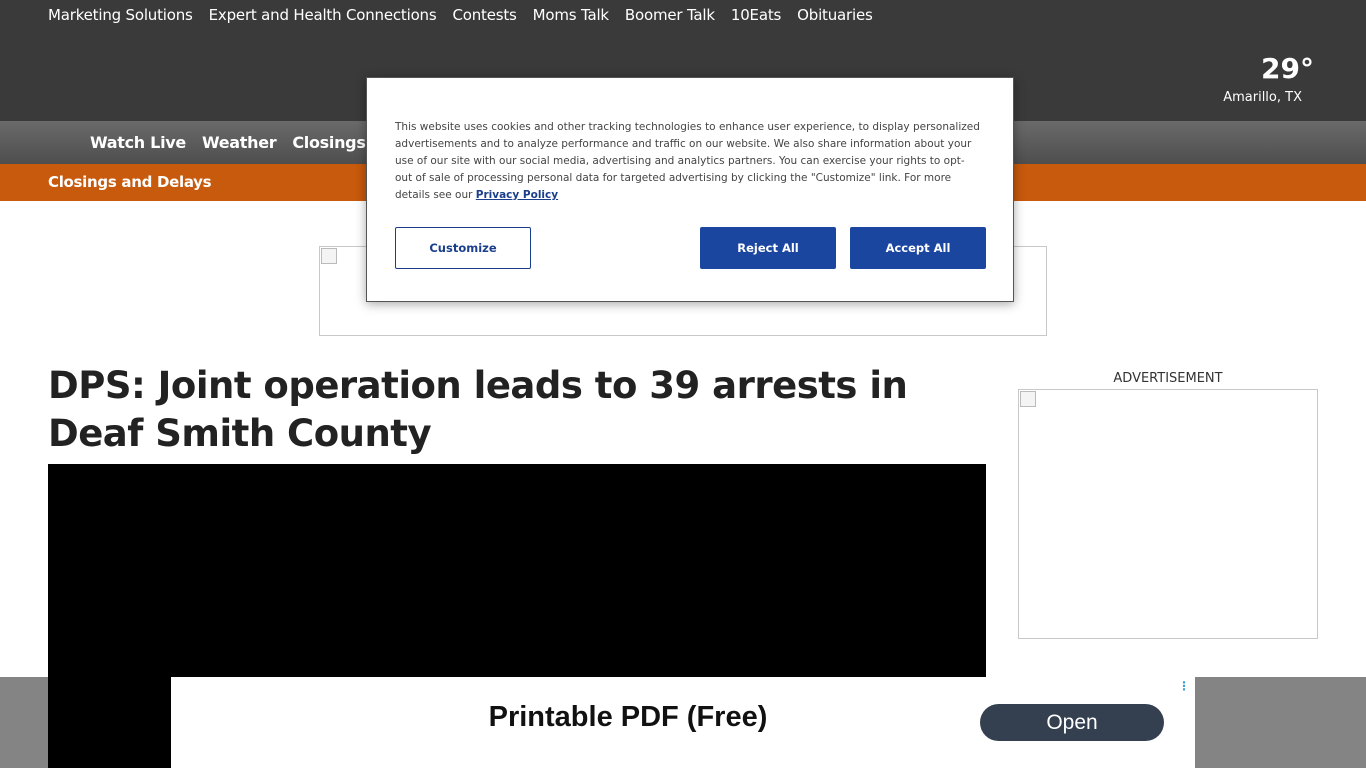 Image resolution: width=1366 pixels, height=768 pixels. What do you see at coordinates (109, 722) in the screenshot?
I see `video-player-lower` at bounding box center [109, 722].